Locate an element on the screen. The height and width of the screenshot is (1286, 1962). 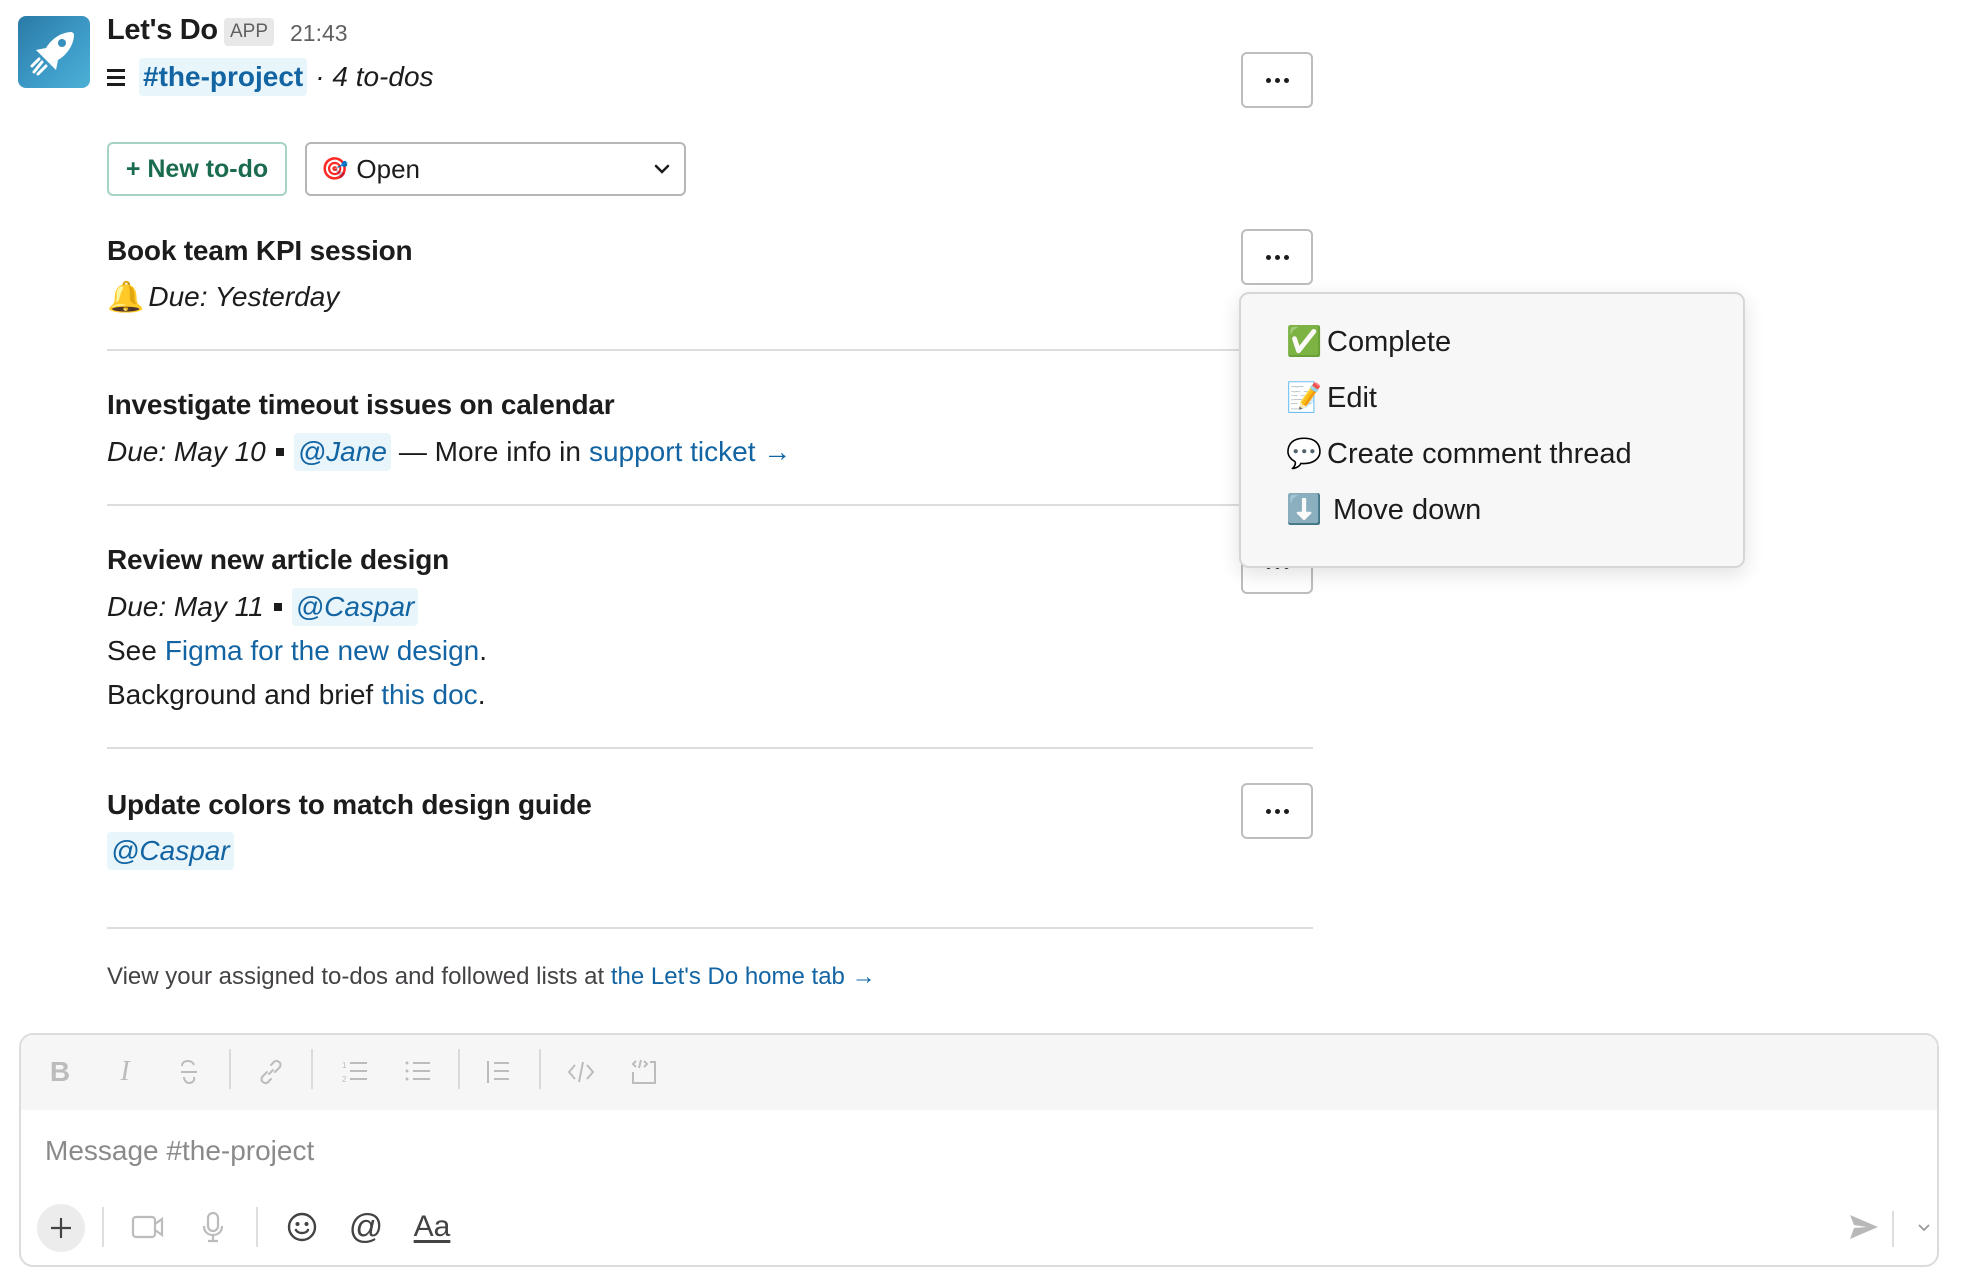
todo-title: Book team KPI session is located at coordinates (260, 250).